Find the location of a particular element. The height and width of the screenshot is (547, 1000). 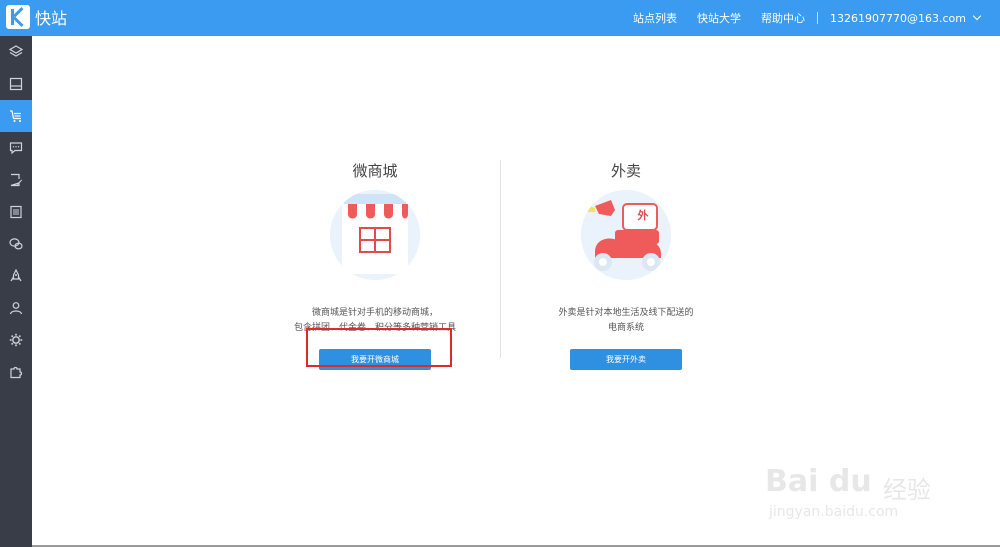

layers-icon is located at coordinates (16, 51).